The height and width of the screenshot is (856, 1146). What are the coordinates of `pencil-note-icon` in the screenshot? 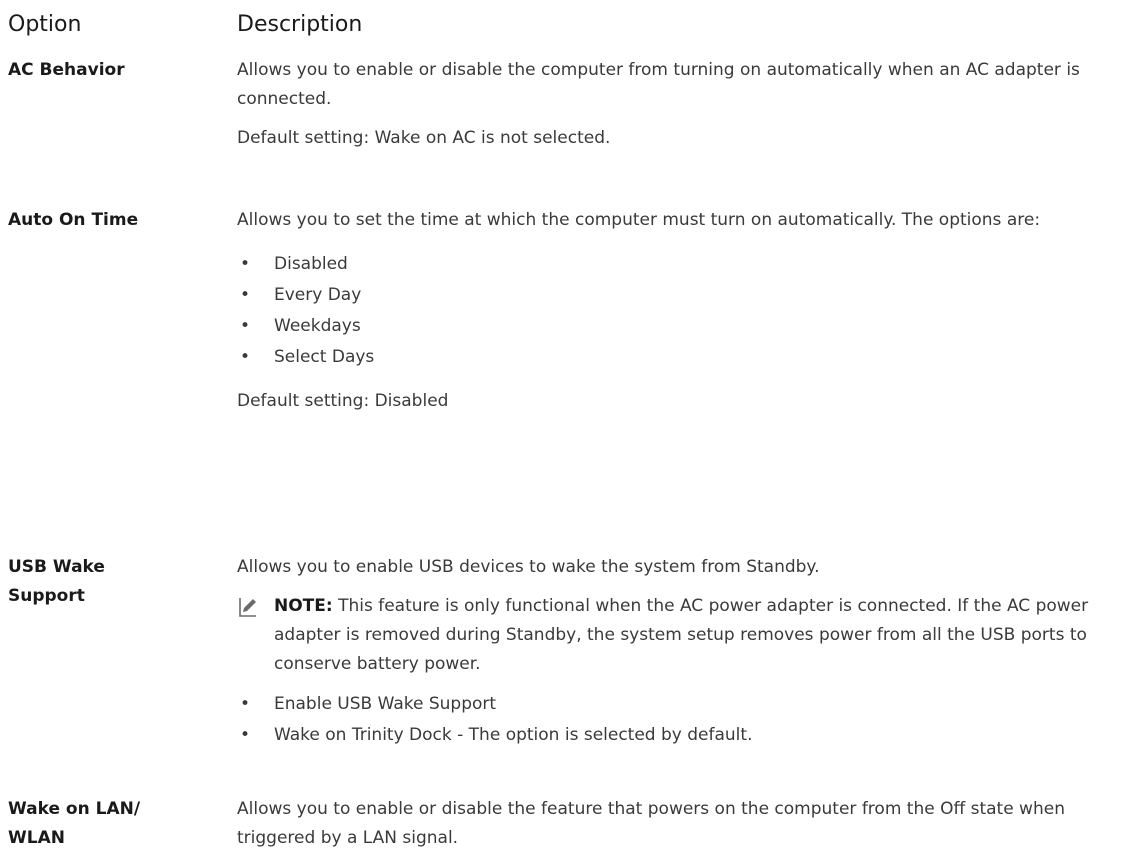 It's located at (248, 607).